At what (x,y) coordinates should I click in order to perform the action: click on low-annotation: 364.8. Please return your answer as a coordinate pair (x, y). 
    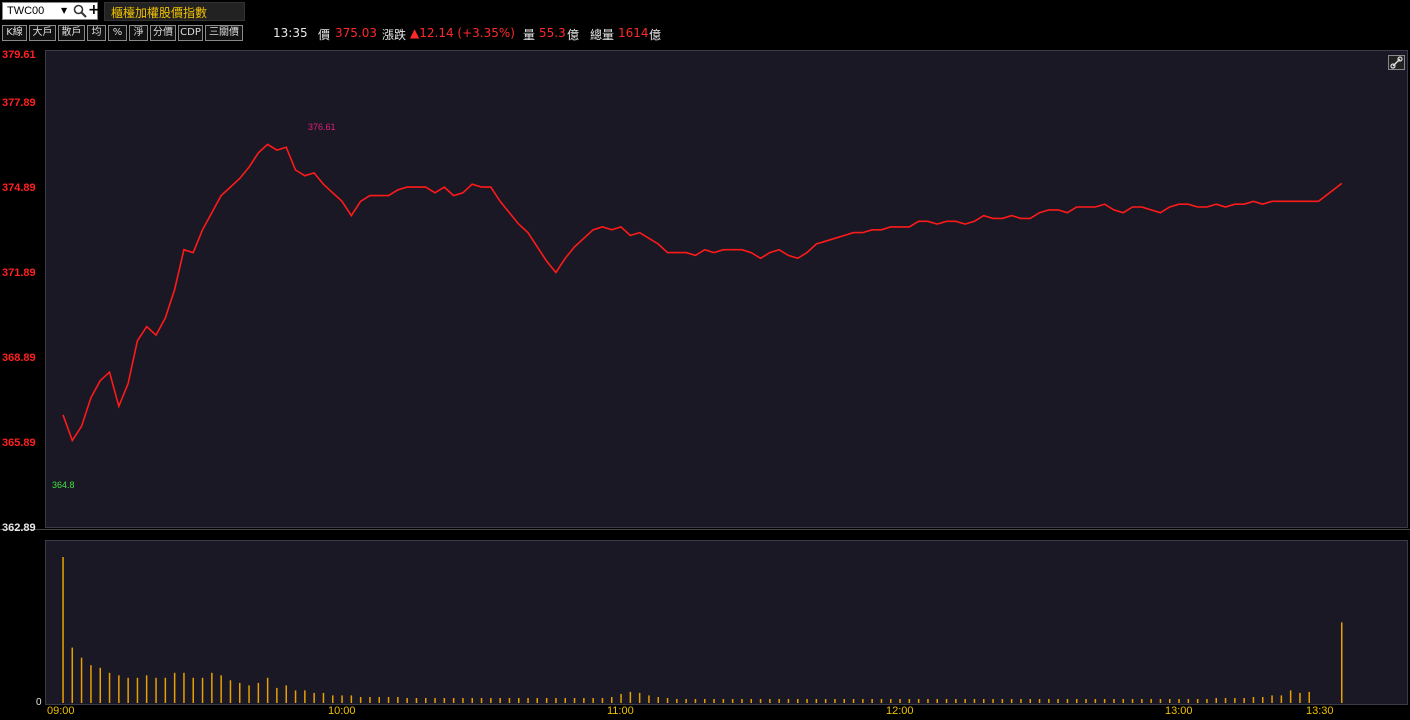
    Looking at the image, I should click on (63, 485).